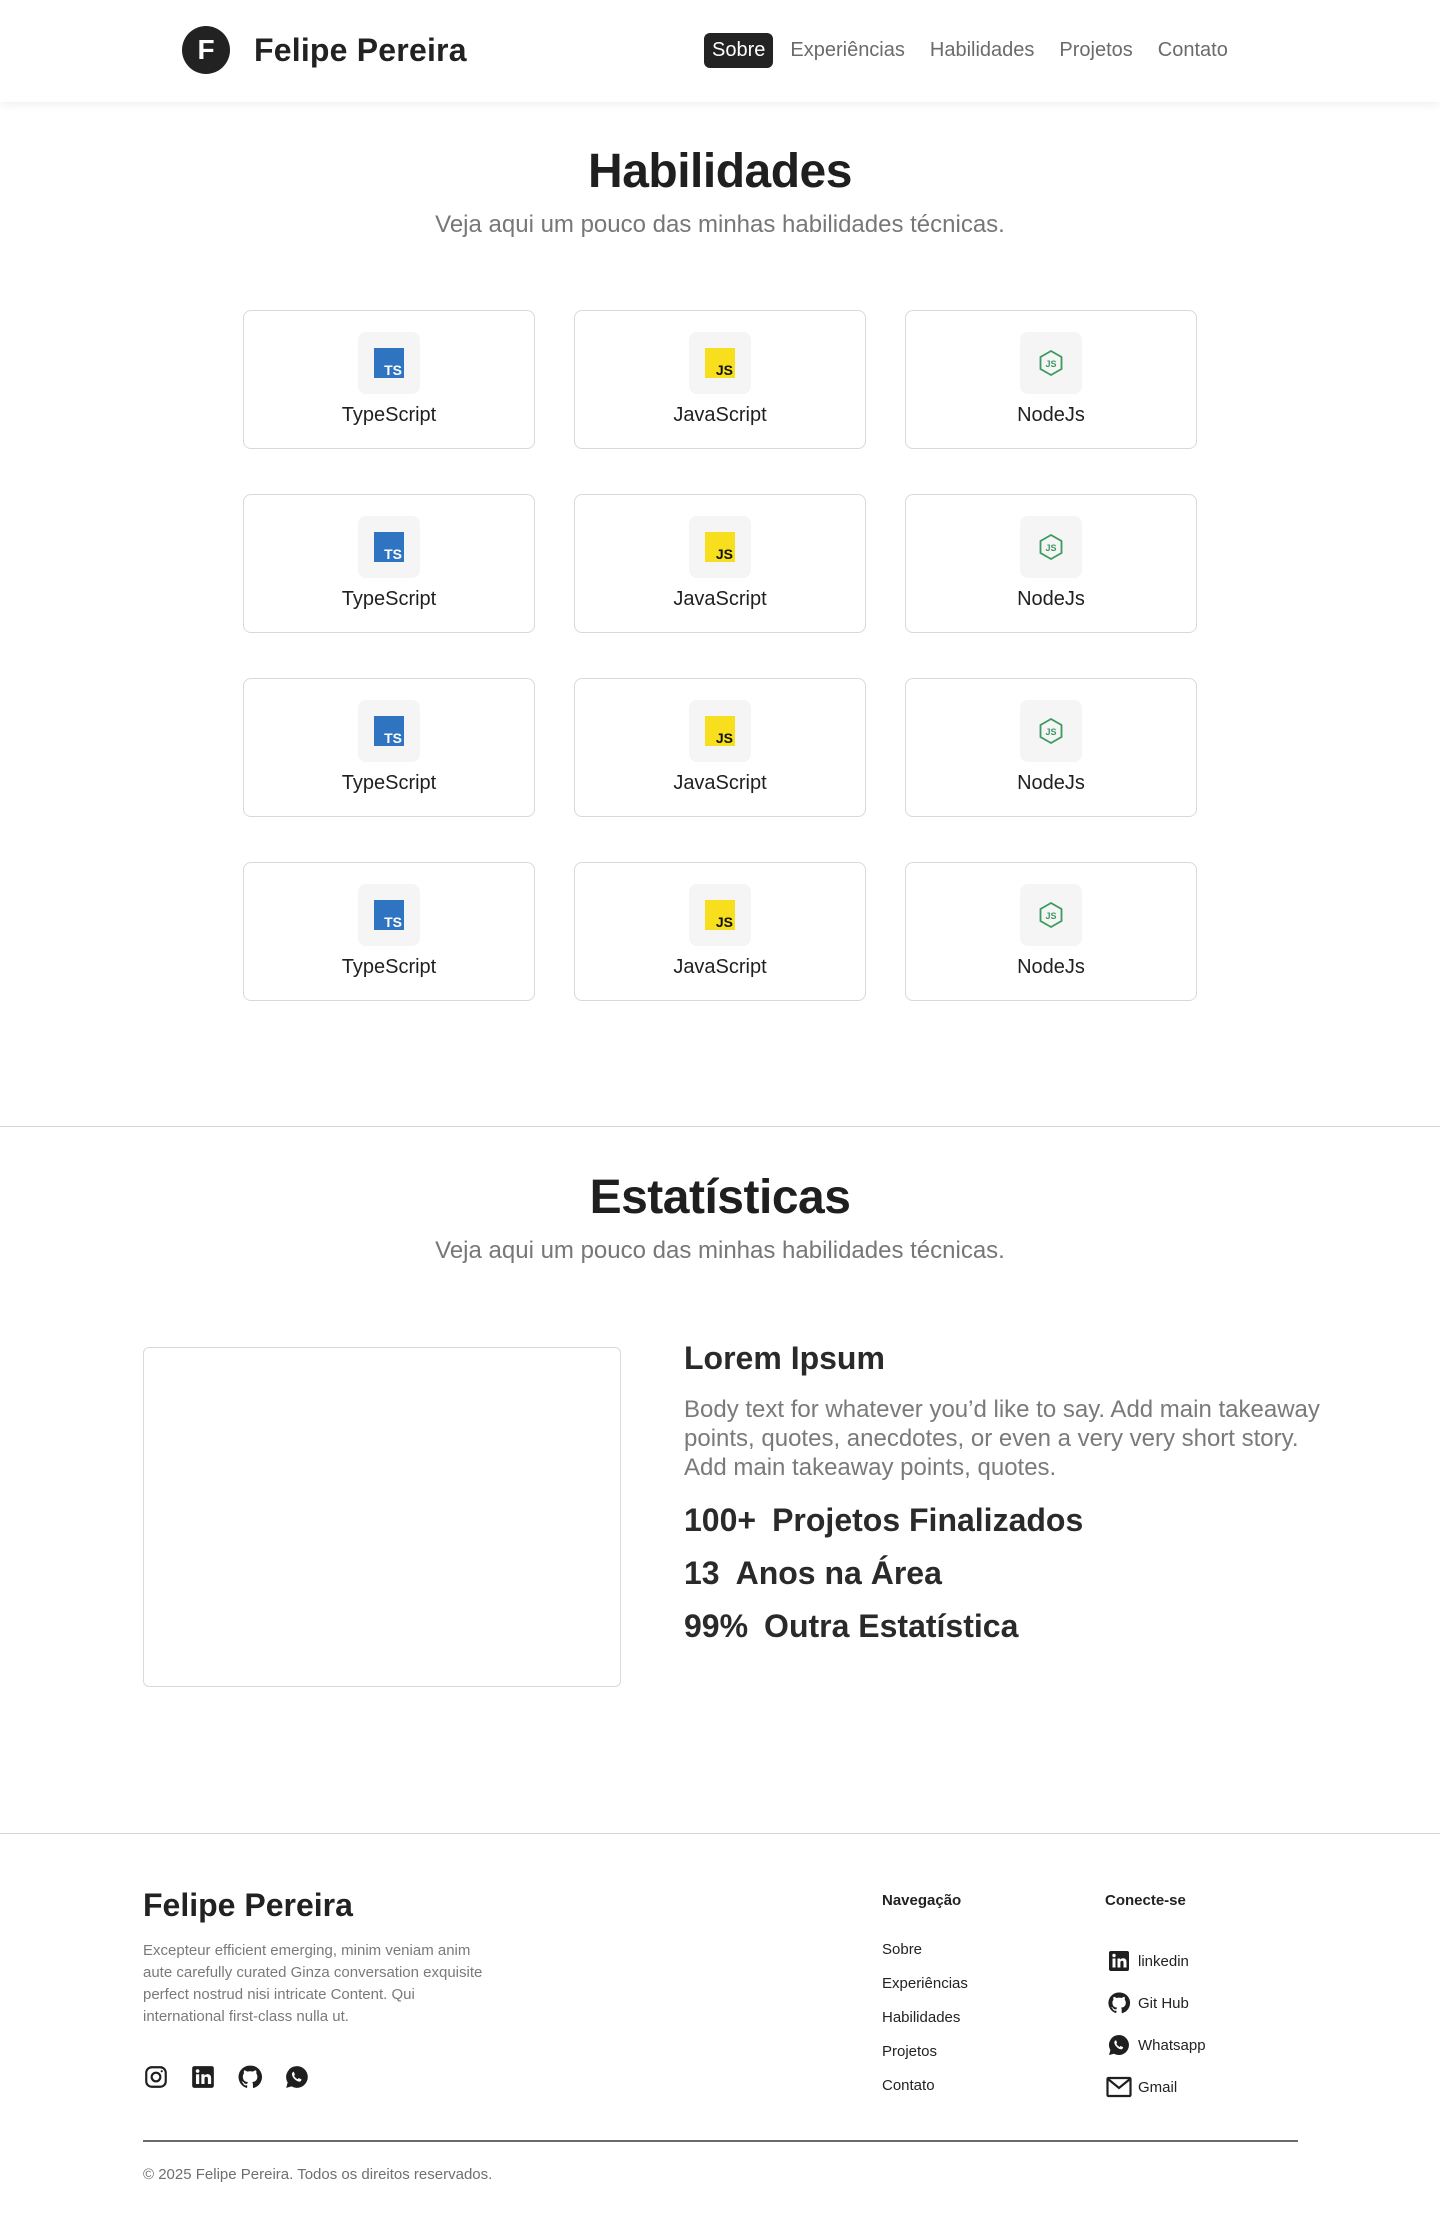  Describe the element at coordinates (720, 1197) in the screenshot. I see `stats-title: Estatísticas` at that location.